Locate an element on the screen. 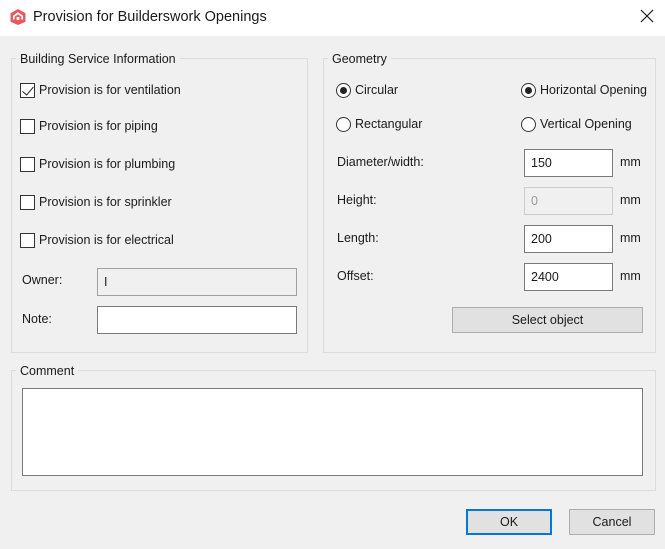  offset-label: Offset: is located at coordinates (355, 276).